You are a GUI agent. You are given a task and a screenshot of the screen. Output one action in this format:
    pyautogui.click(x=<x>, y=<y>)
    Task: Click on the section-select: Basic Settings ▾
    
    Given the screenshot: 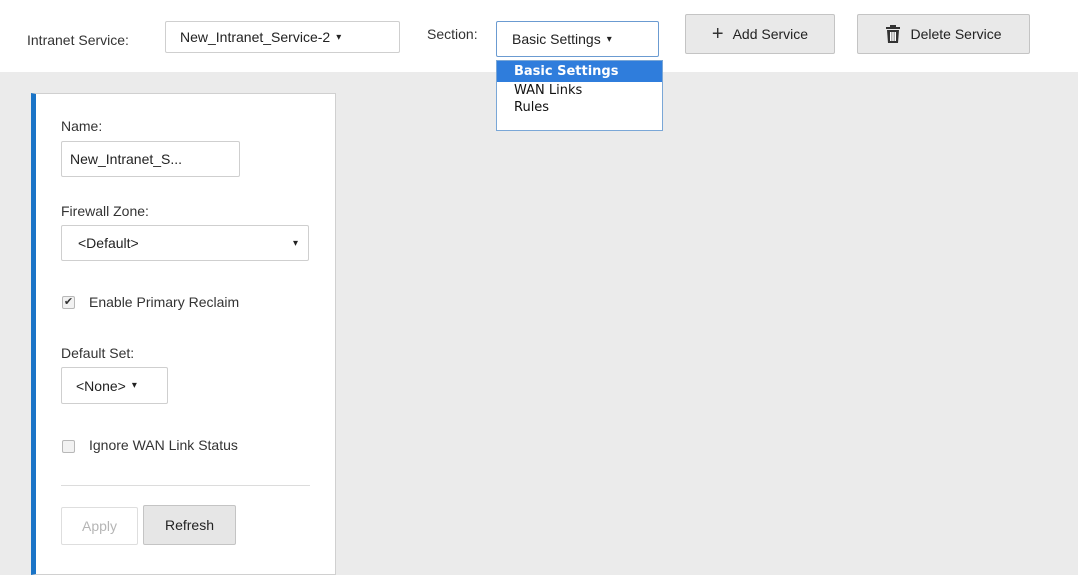 What is the action you would take?
    pyautogui.click(x=577, y=39)
    